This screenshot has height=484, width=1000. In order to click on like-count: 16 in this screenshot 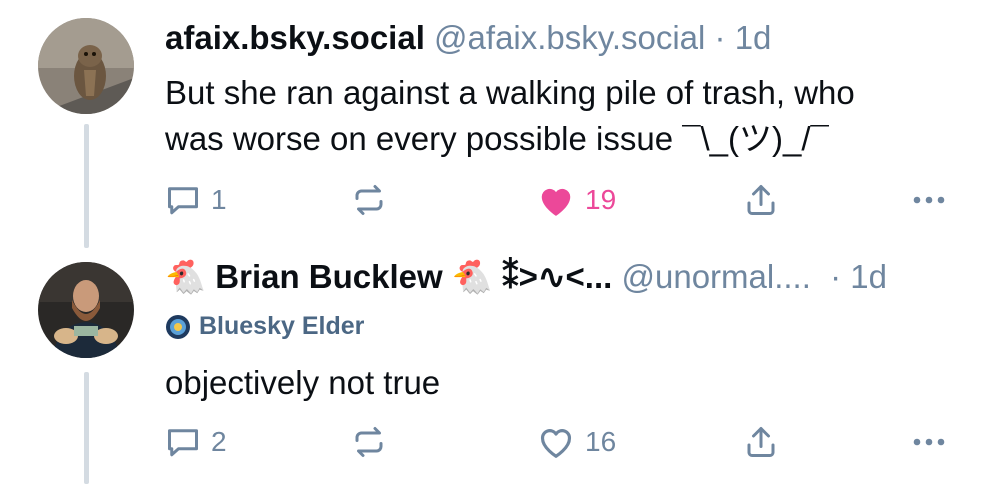, I will do `click(601, 441)`.